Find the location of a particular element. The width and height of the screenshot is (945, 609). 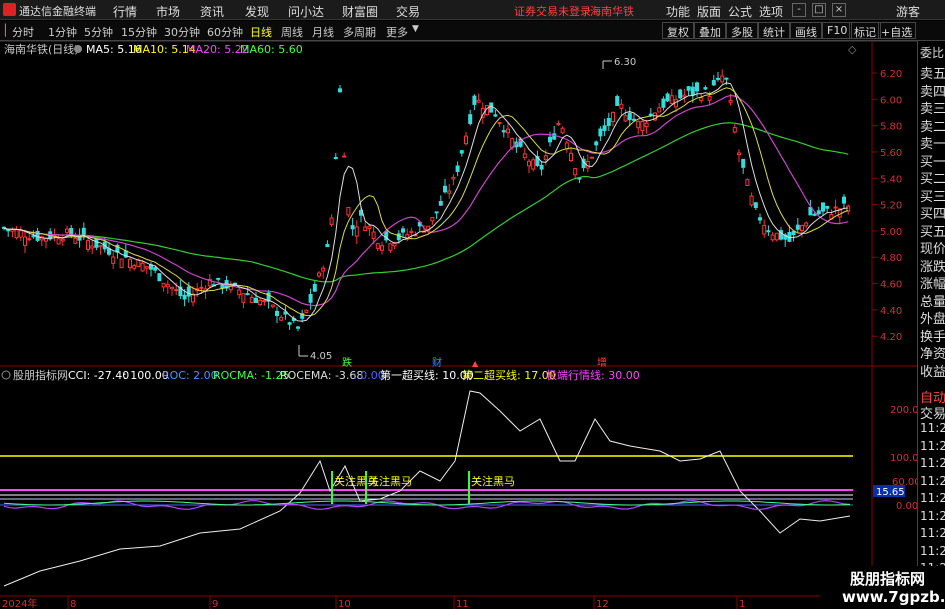

menu-item-discover: 发现 is located at coordinates (257, 11).